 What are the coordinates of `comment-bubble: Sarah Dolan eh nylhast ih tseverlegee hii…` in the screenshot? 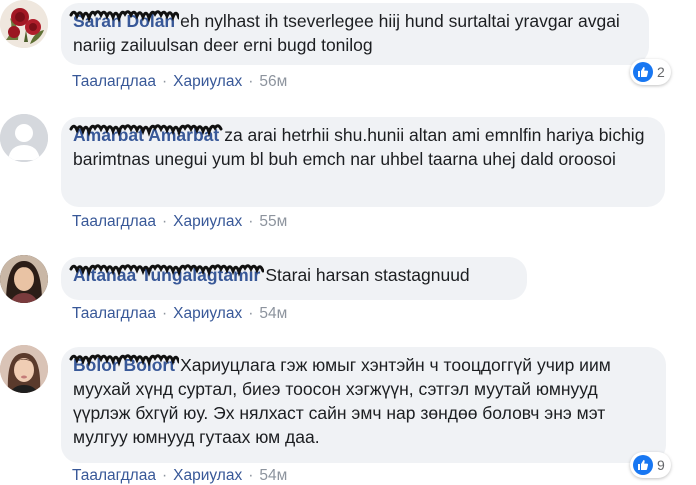 It's located at (355, 34).